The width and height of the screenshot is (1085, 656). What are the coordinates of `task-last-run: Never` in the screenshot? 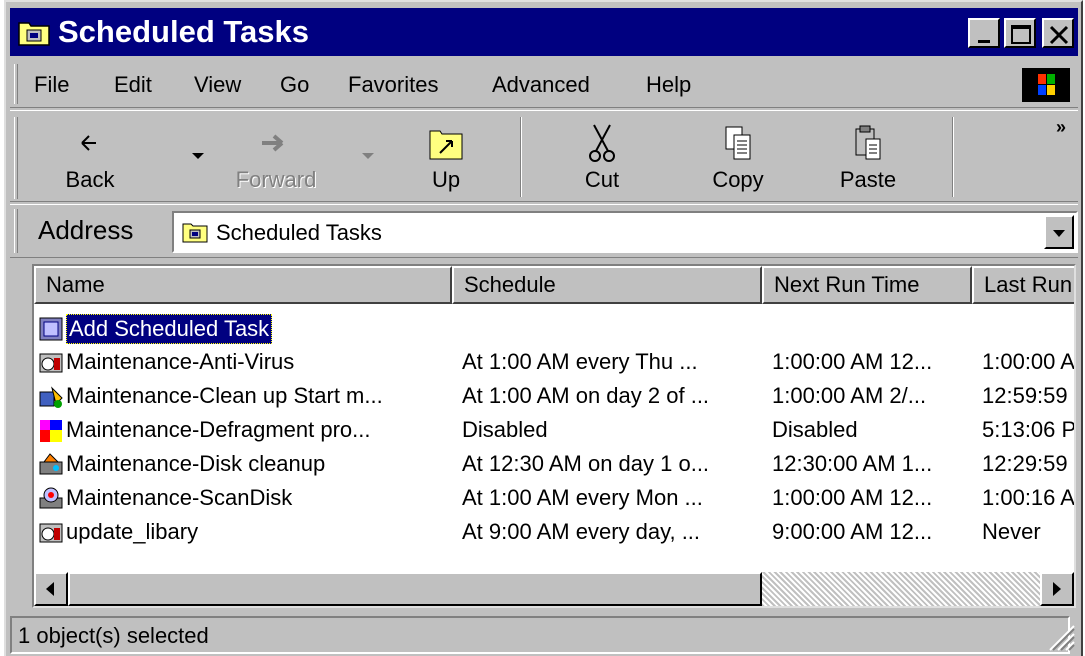 It's located at (1011, 531).